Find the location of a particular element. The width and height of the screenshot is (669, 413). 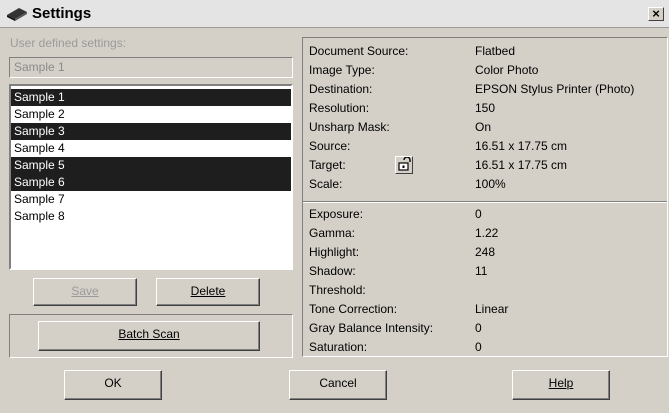

info-key: Source: is located at coordinates (330, 146).